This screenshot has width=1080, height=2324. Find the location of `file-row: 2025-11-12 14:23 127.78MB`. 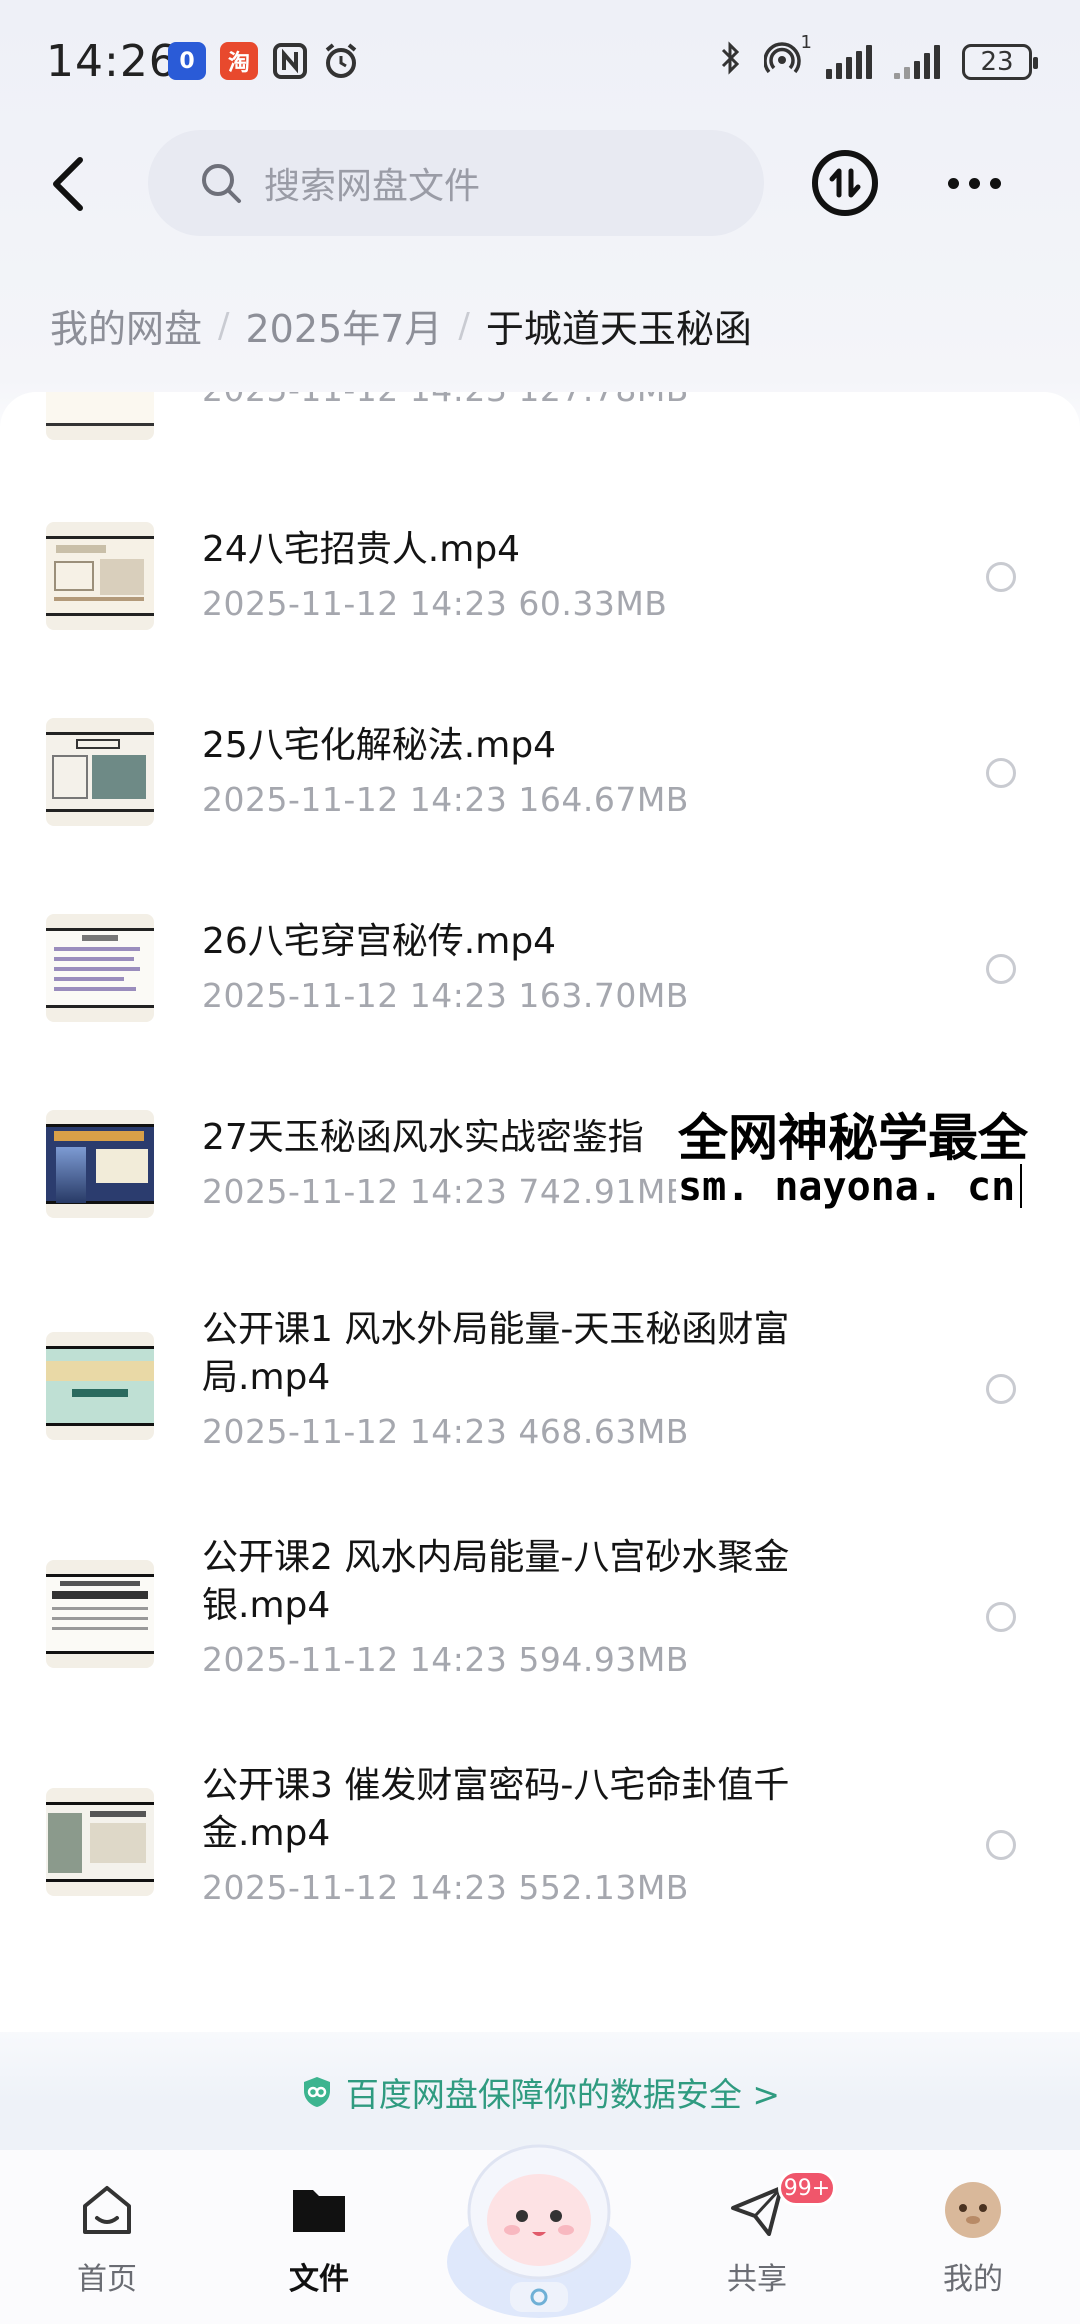

file-row: 2025-11-12 14:23 127.78MB is located at coordinates (540, 422).